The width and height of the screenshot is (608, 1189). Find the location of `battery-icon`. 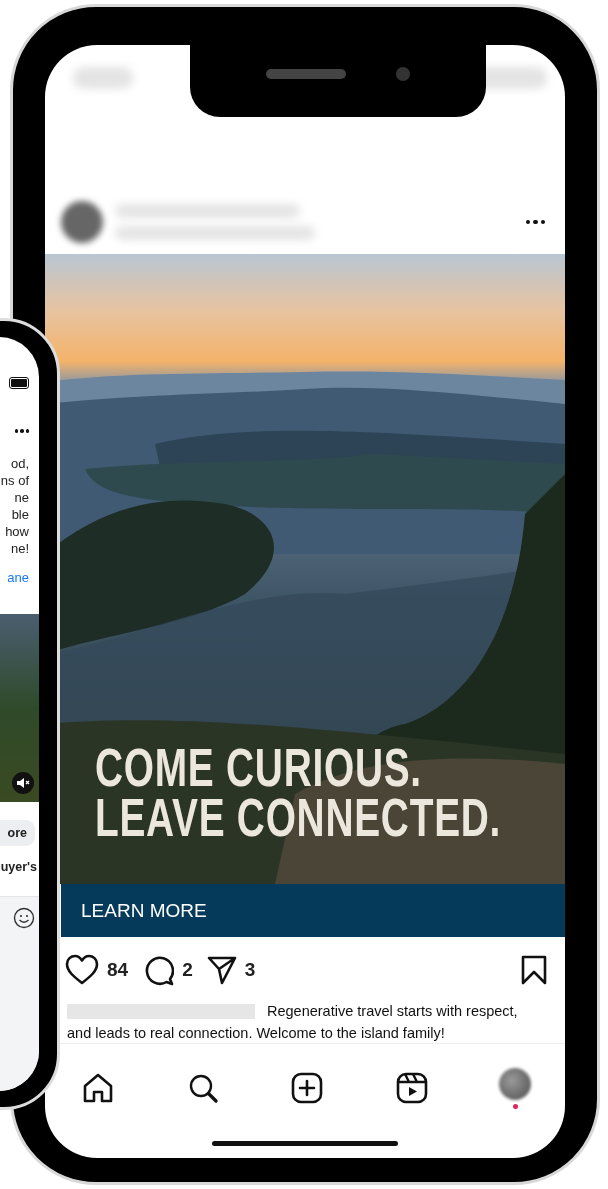

battery-icon is located at coordinates (19, 383).